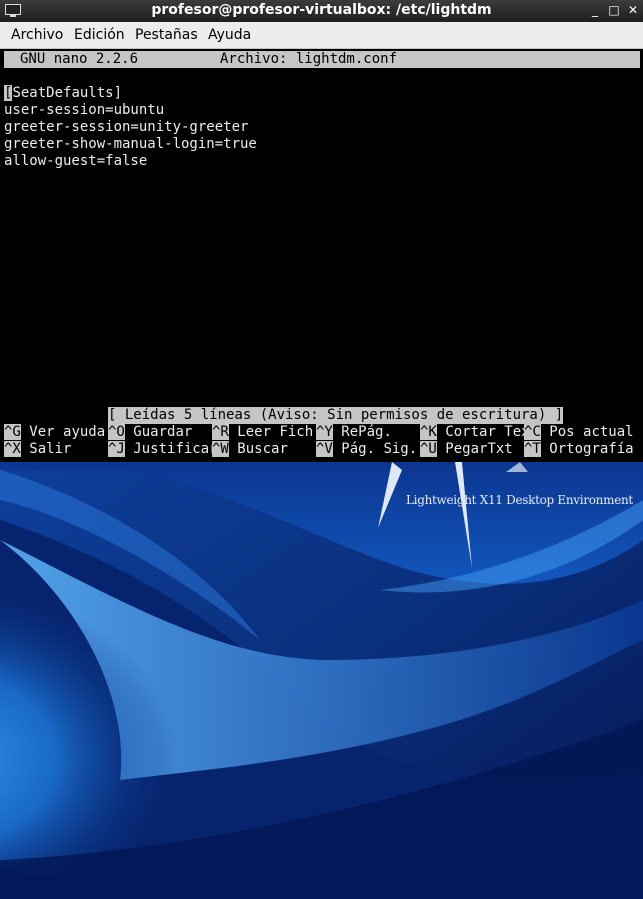 The height and width of the screenshot is (899, 643). Describe the element at coordinates (466, 449) in the screenshot. I see `shortcut-pegartxt: ^U PegarTxt` at that location.